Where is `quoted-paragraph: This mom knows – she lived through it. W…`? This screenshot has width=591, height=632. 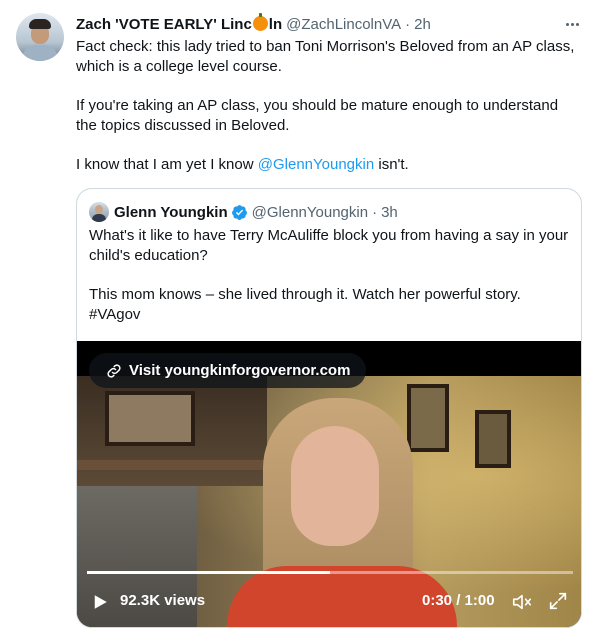 quoted-paragraph: This mom knows – she lived through it. W… is located at coordinates (305, 304).